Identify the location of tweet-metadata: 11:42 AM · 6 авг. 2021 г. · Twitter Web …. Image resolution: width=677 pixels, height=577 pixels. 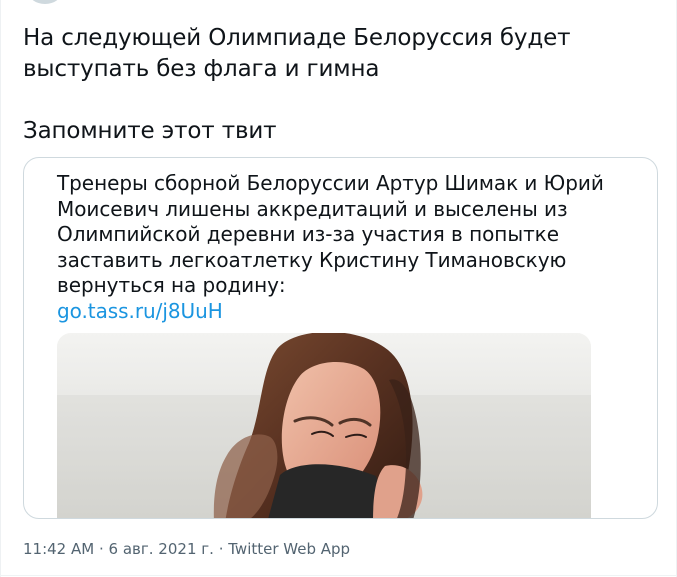
(186, 549).